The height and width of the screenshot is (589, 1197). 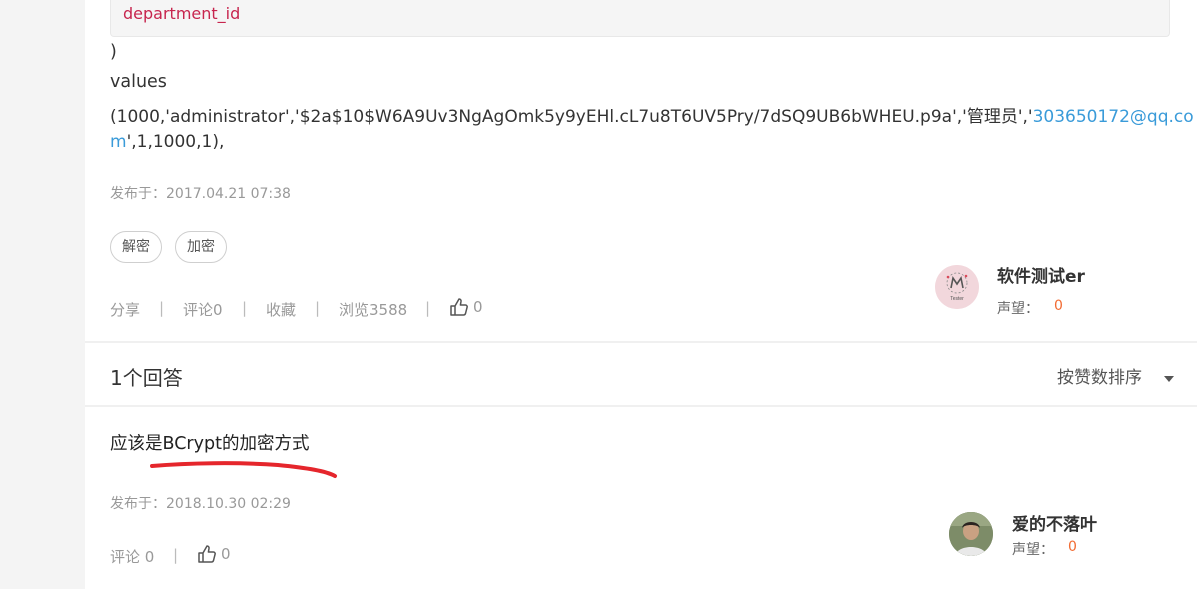 What do you see at coordinates (113, 52) in the screenshot?
I see `sql-close-paren: )` at bounding box center [113, 52].